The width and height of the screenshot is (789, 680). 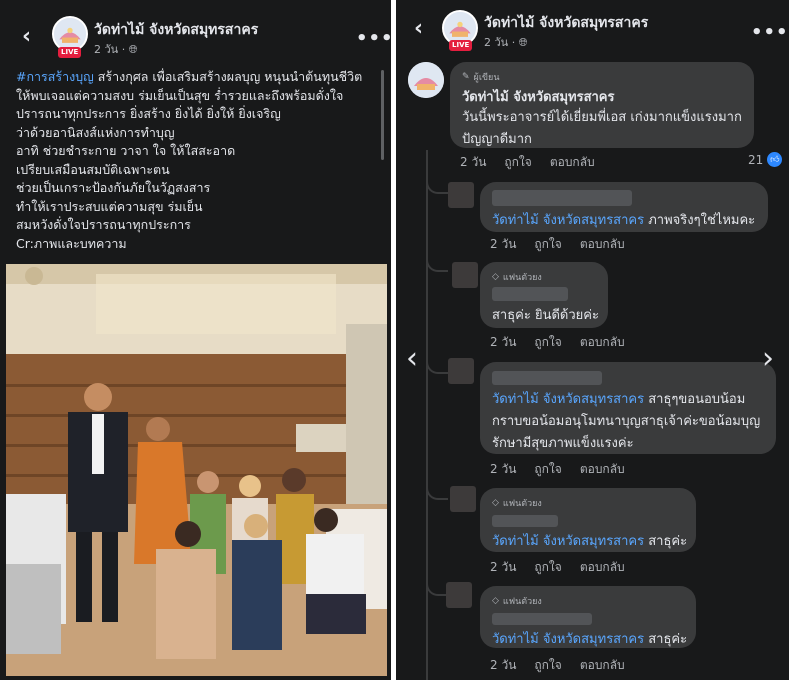 I want to click on comment-avatar, so click(x=426, y=80).